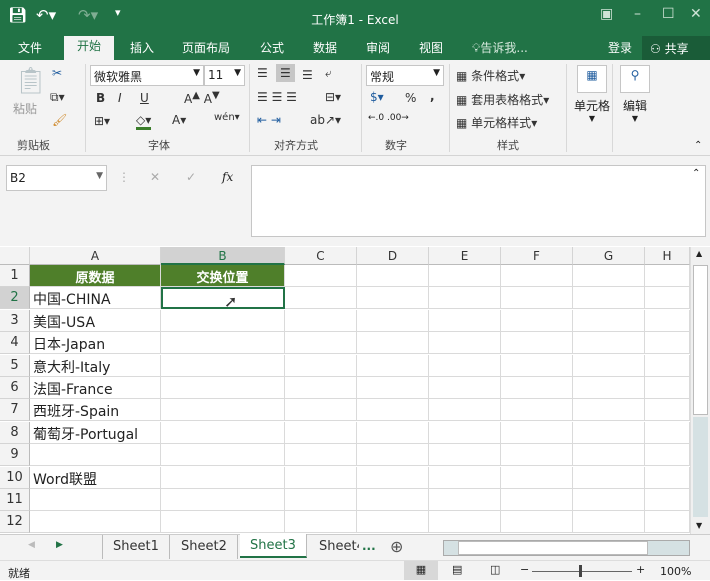 This screenshot has width=710, height=581. Describe the element at coordinates (537, 522) in the screenshot. I see `cell-F12` at that location.